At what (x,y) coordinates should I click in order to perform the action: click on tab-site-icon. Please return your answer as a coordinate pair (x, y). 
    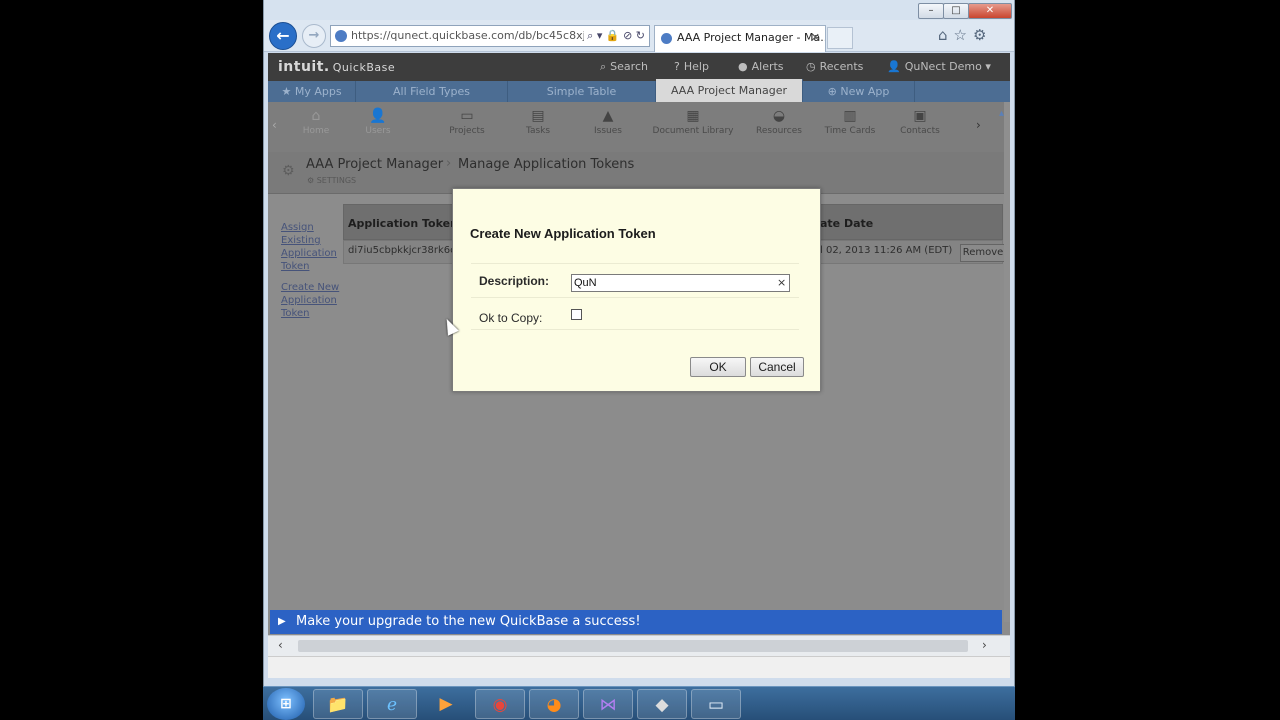
    Looking at the image, I should click on (666, 38).